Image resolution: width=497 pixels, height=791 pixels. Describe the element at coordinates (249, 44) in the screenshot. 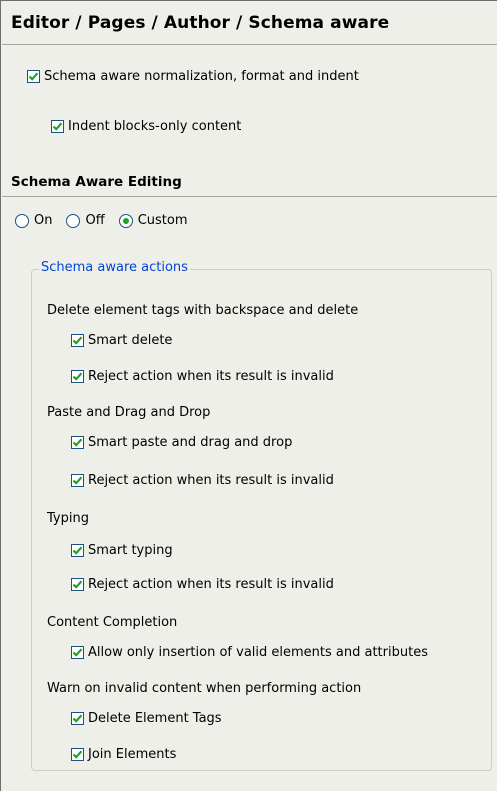

I see `title-divider` at that location.